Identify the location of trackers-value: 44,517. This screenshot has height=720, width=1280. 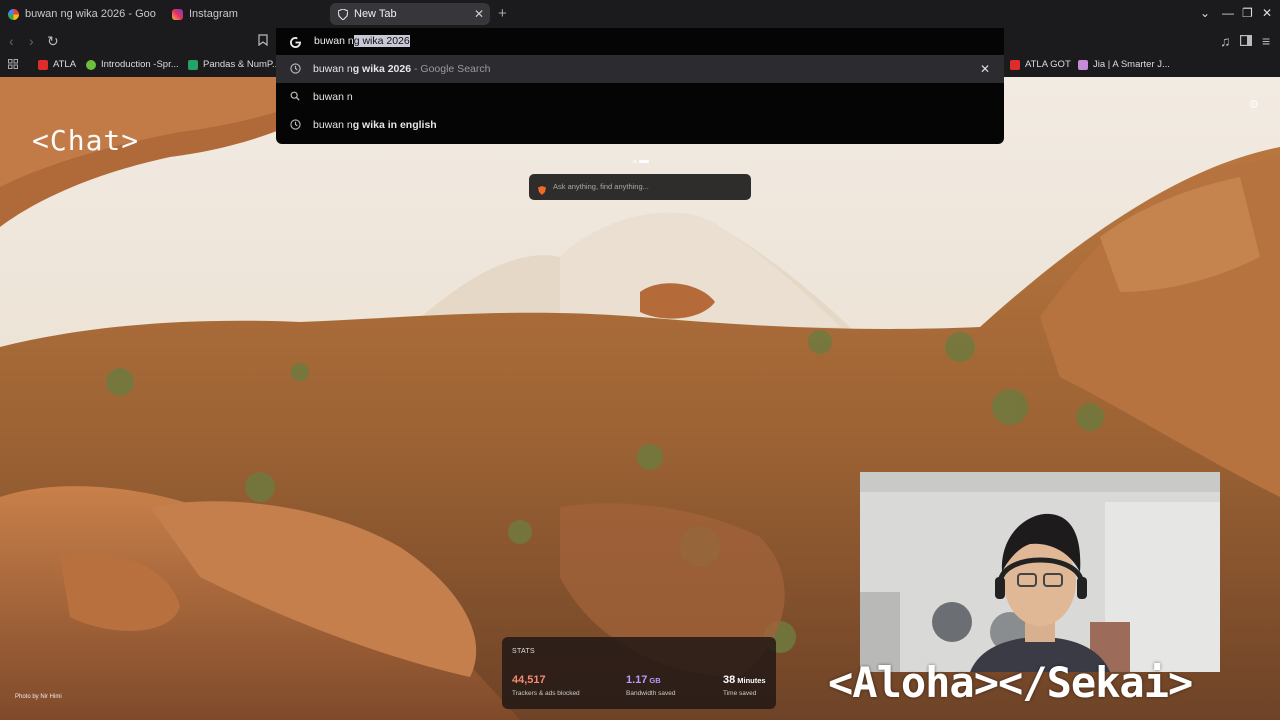
(529, 680).